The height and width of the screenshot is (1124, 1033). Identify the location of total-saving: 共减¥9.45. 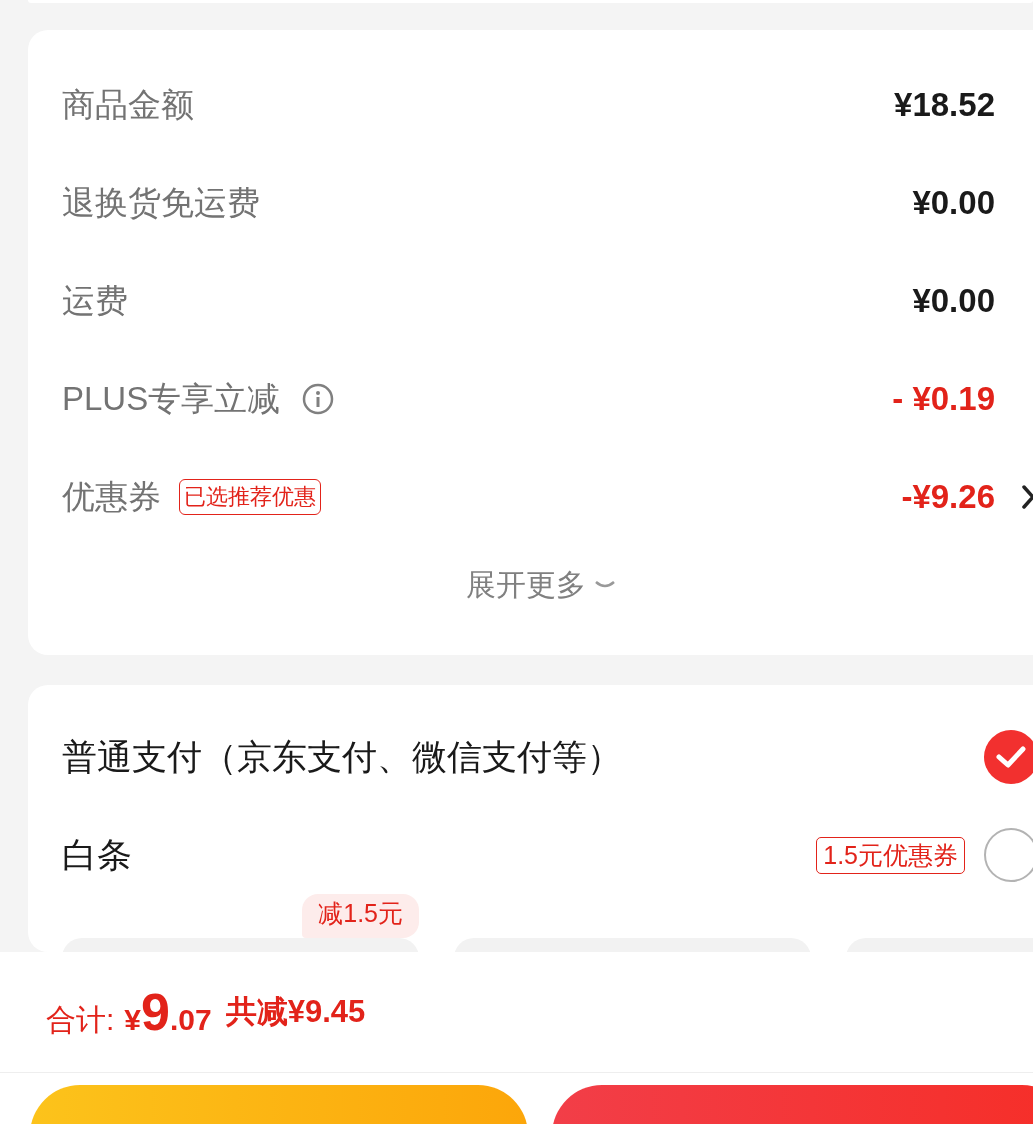
(295, 1012).